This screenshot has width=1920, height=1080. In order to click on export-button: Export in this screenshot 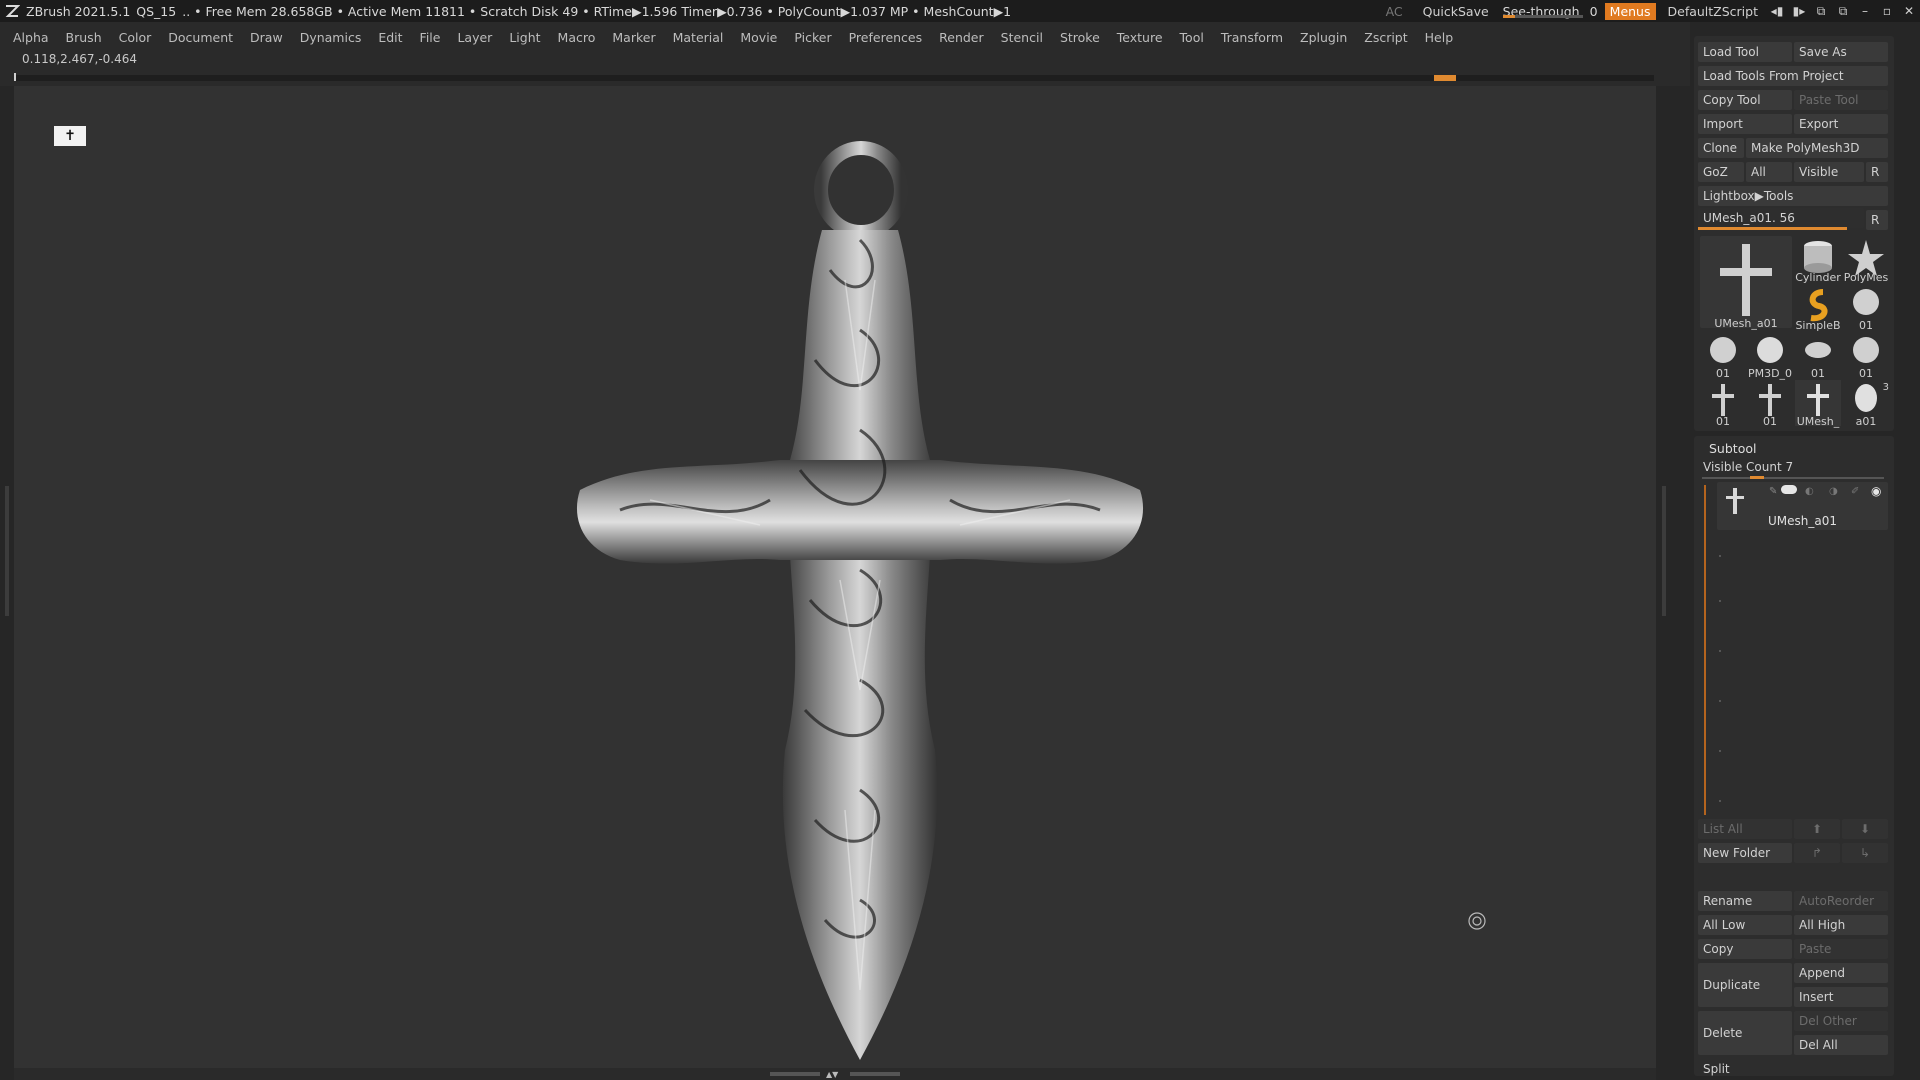, I will do `click(1841, 124)`.